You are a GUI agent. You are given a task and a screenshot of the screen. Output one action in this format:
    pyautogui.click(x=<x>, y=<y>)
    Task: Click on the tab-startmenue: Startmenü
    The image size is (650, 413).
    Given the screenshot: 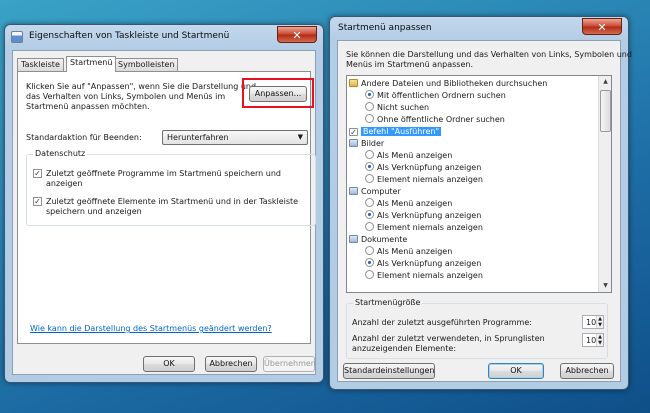 What is the action you would take?
    pyautogui.click(x=91, y=64)
    